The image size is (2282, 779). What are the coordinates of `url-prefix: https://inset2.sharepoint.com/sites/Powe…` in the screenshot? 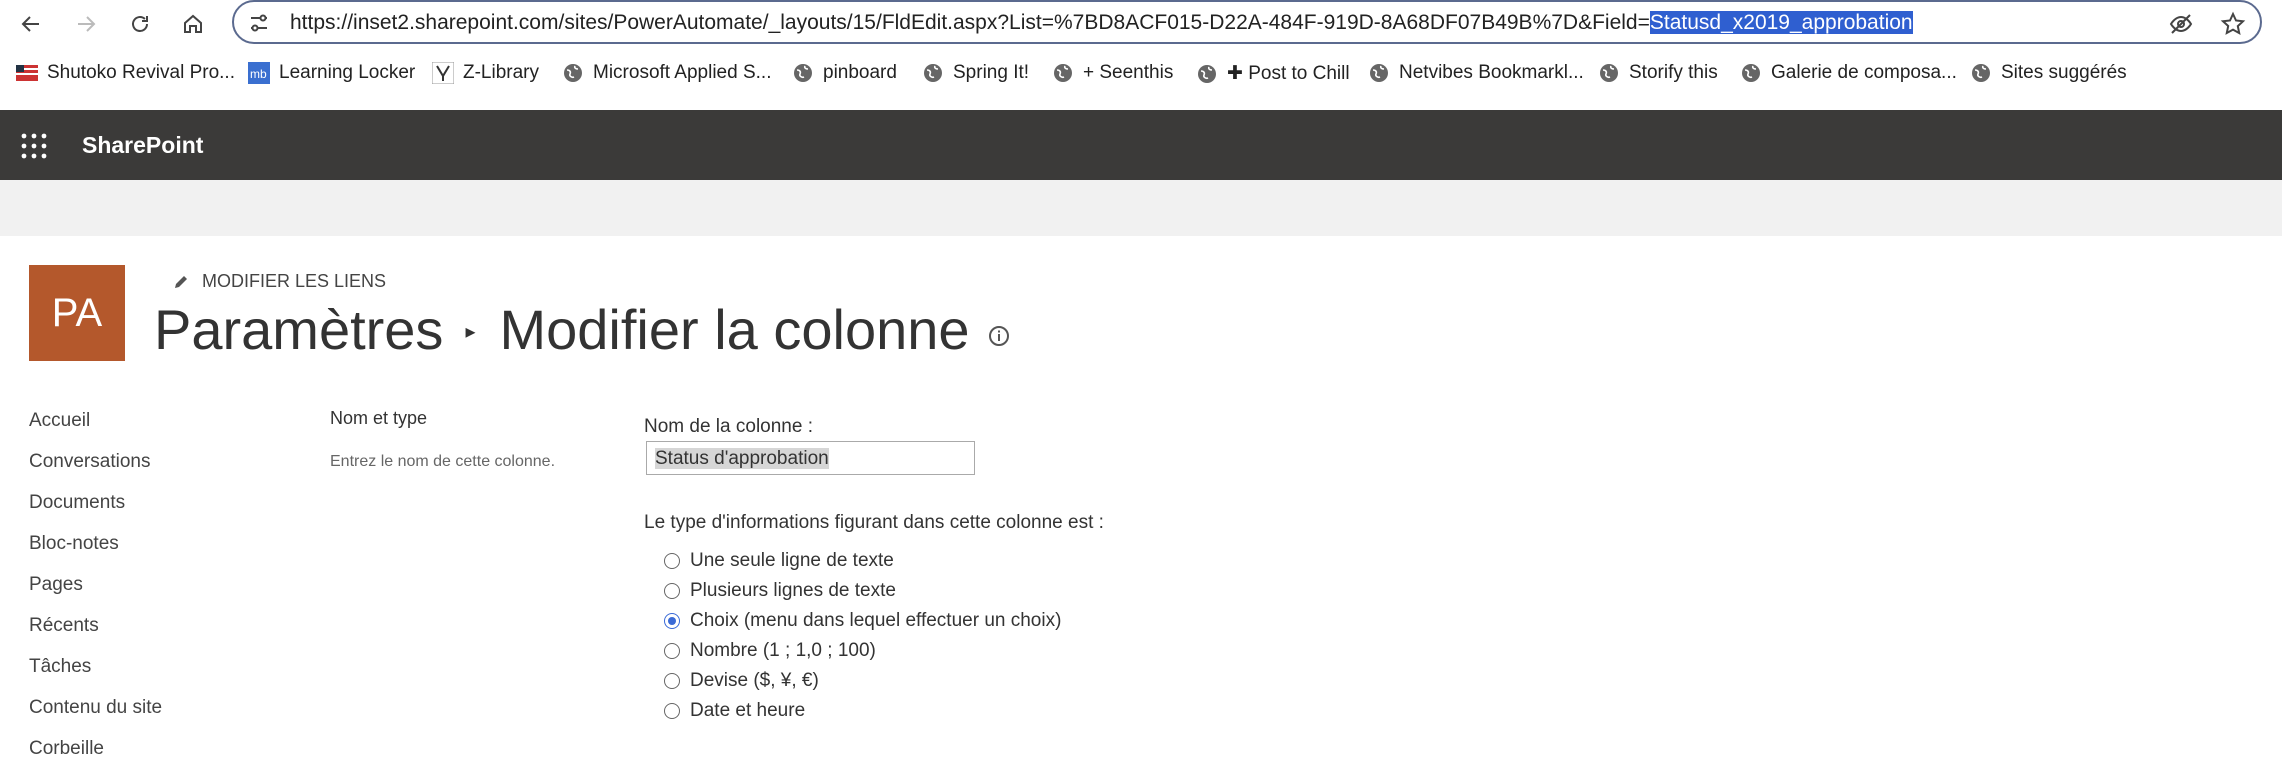 It's located at (970, 22).